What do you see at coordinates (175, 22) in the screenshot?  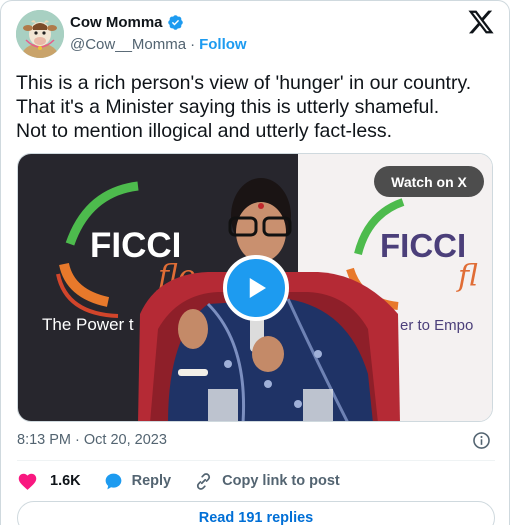 I see `verified-badge-icon` at bounding box center [175, 22].